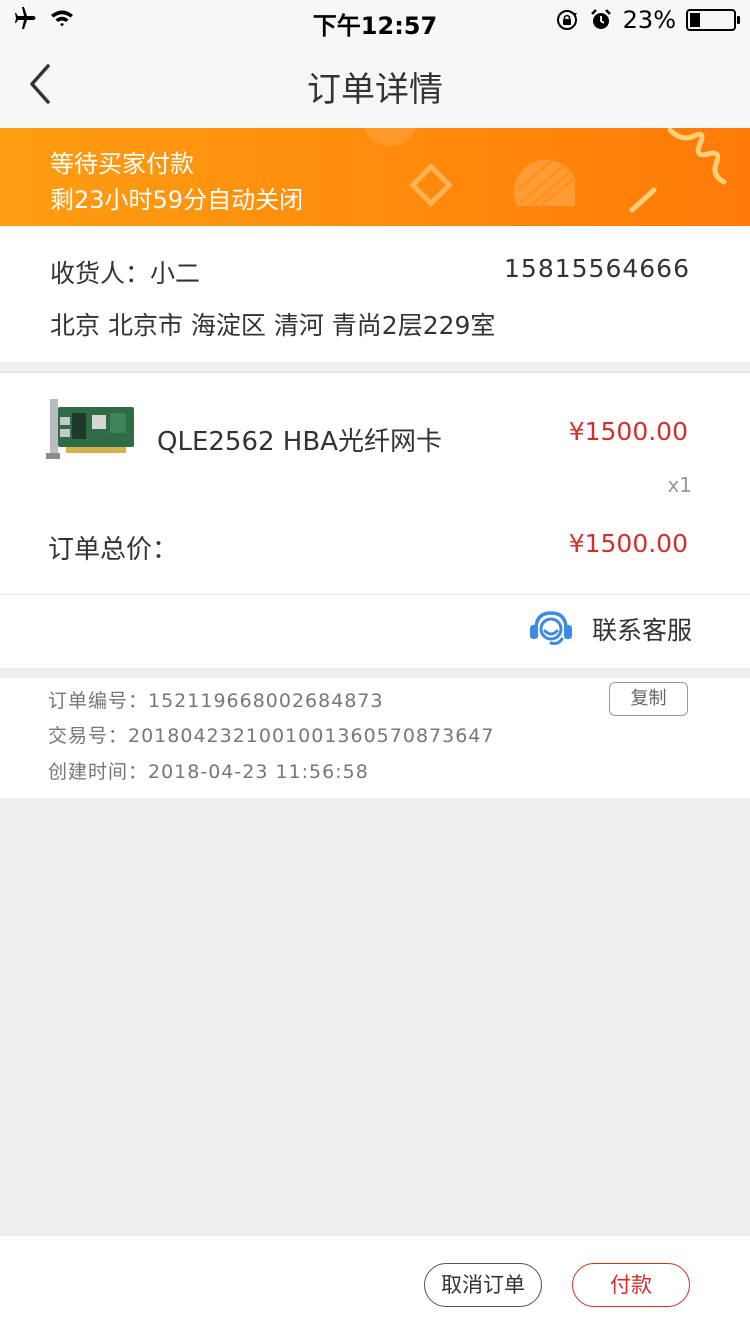 Image resolution: width=750 pixels, height=1334 pixels. What do you see at coordinates (550, 628) in the screenshot?
I see `customer-service-icon` at bounding box center [550, 628].